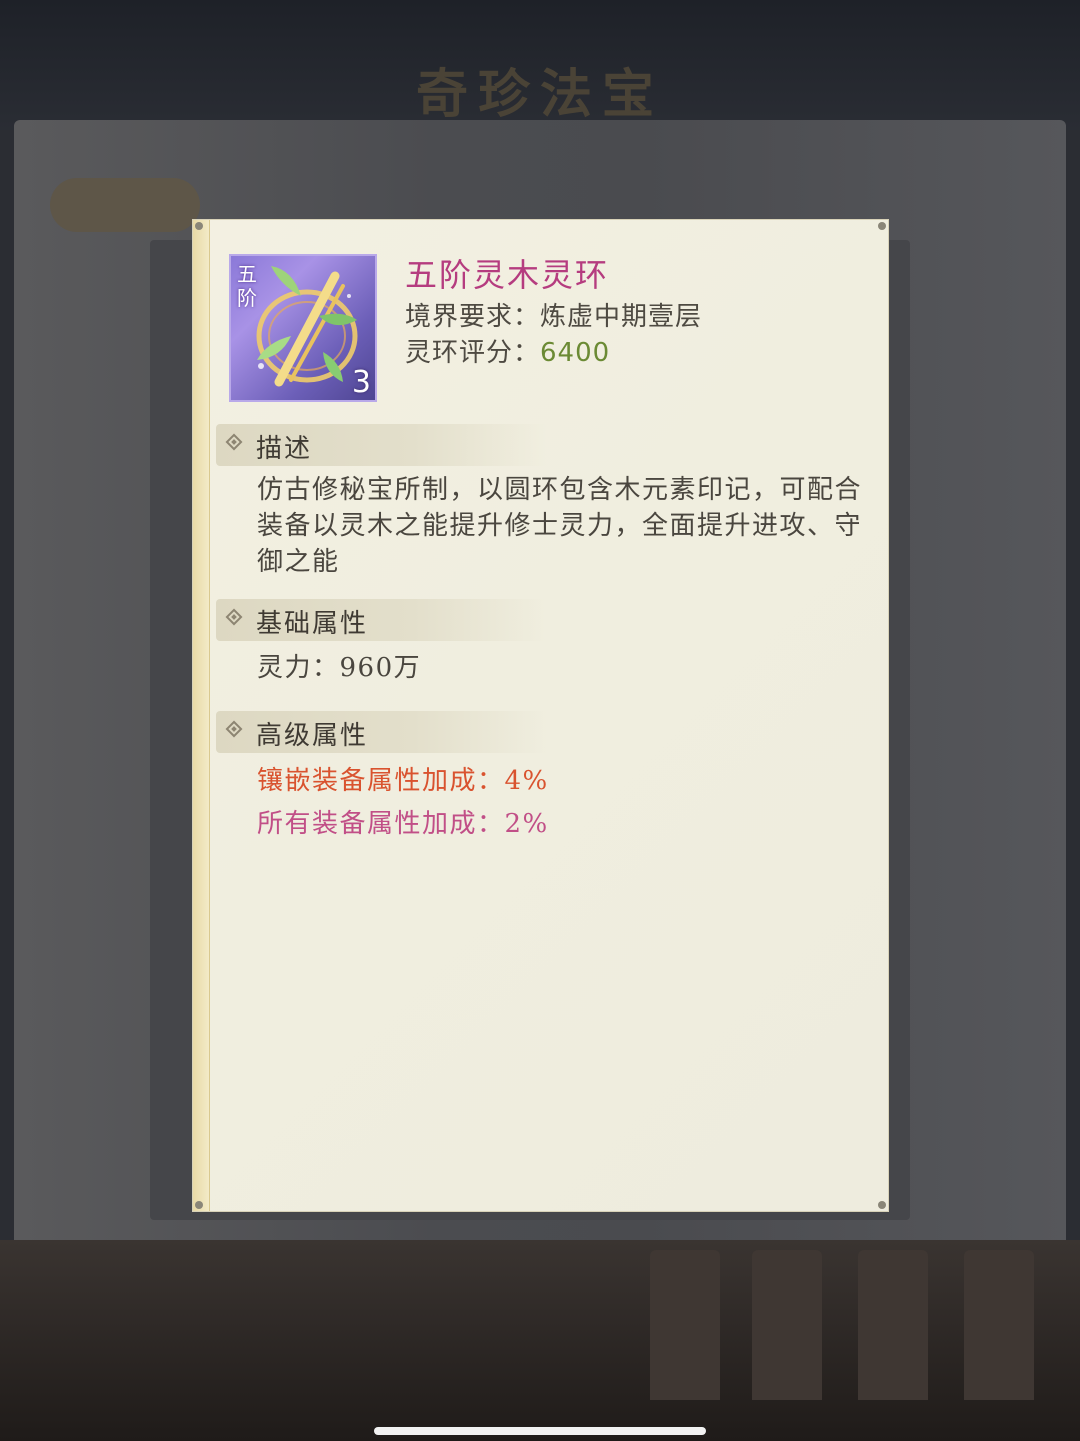  Describe the element at coordinates (312, 624) in the screenshot. I see `section-title: 基础属性` at that location.